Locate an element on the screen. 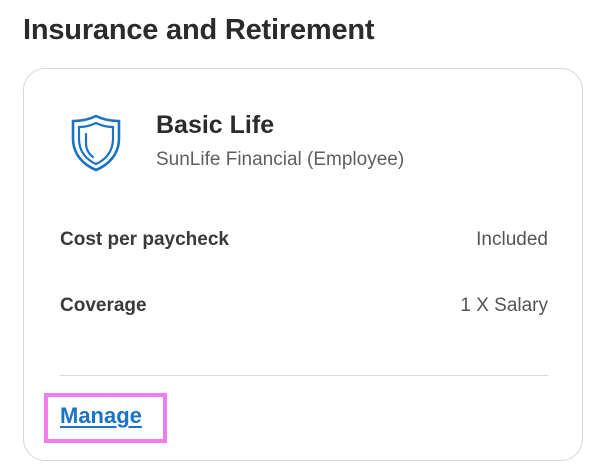  detail-value: Included is located at coordinates (512, 239).